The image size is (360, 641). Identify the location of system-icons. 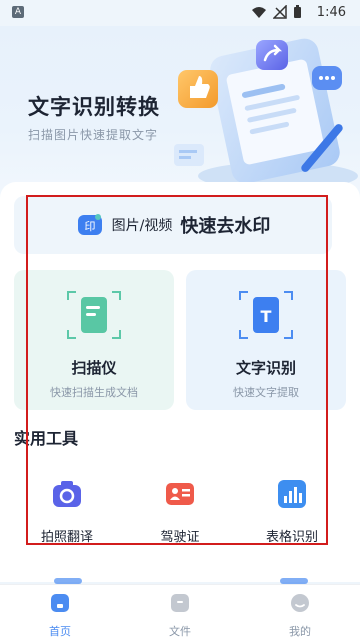
(276, 12).